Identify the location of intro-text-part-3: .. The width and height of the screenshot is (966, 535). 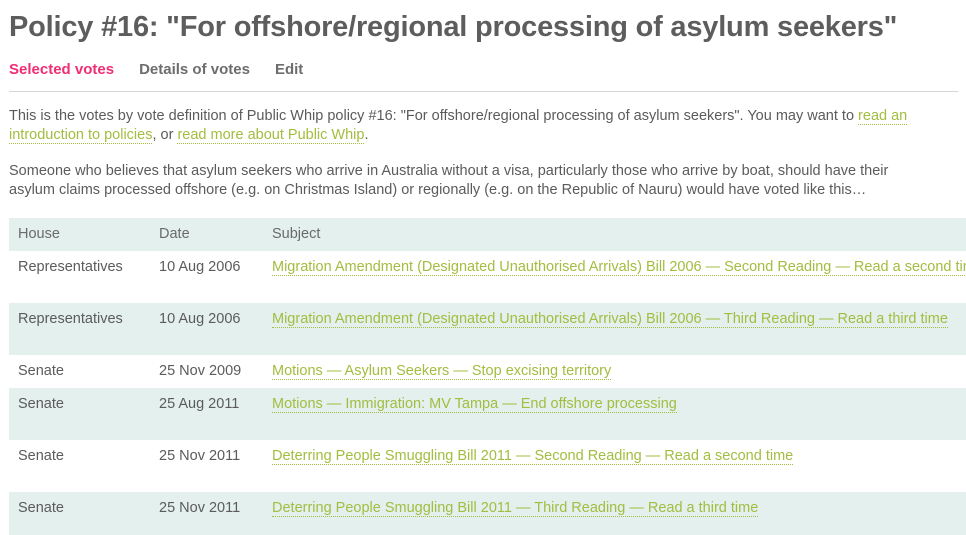
(366, 135).